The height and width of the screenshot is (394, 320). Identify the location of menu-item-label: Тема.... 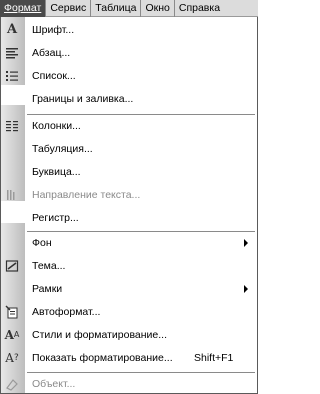
(49, 266).